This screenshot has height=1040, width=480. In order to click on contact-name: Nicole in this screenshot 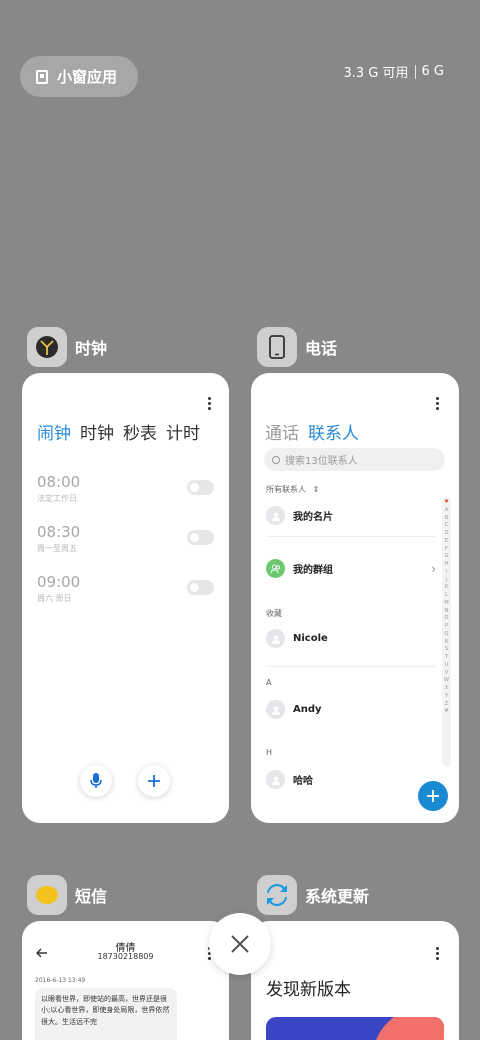, I will do `click(310, 638)`.